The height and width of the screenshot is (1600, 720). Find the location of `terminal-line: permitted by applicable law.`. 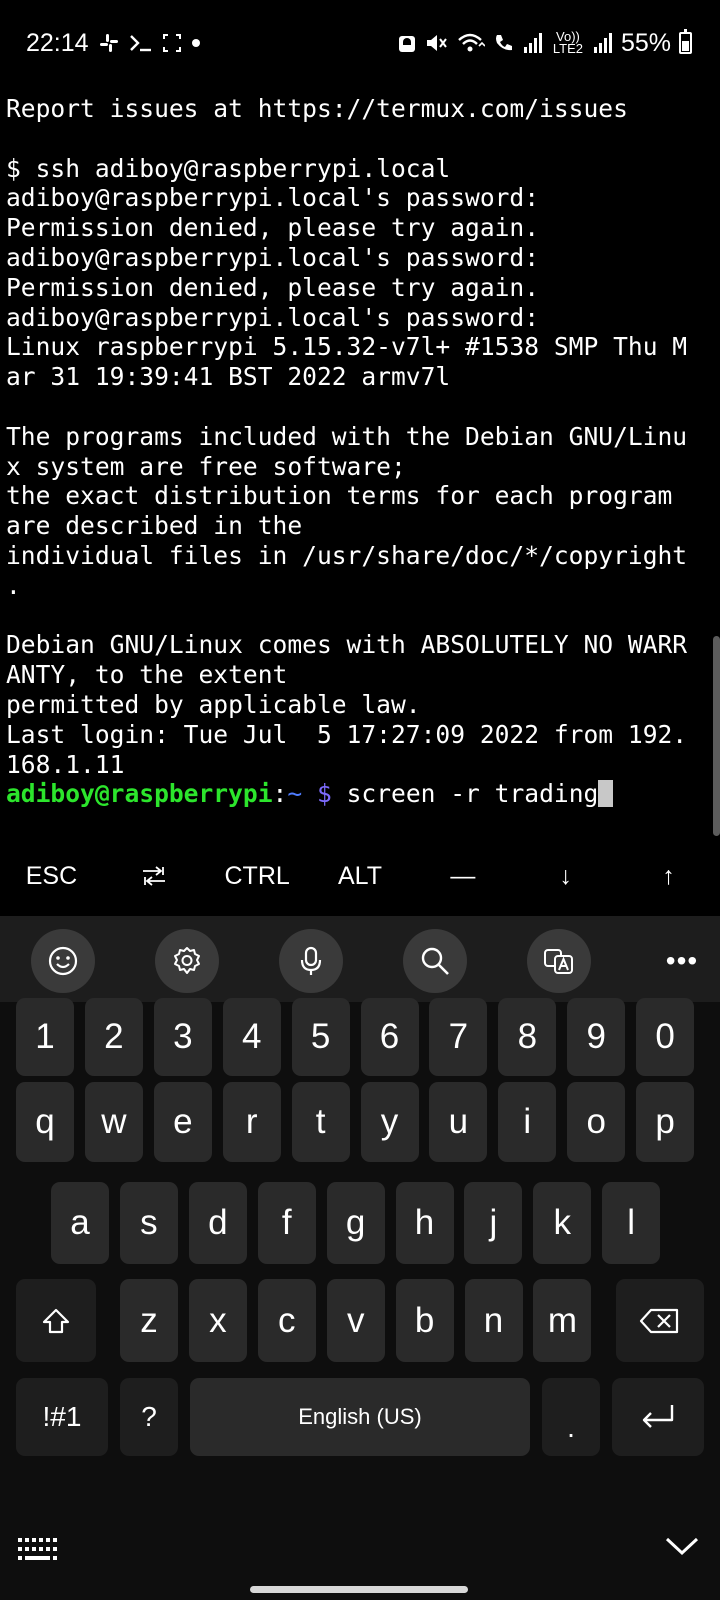

terminal-line: permitted by applicable law. is located at coordinates (213, 704).